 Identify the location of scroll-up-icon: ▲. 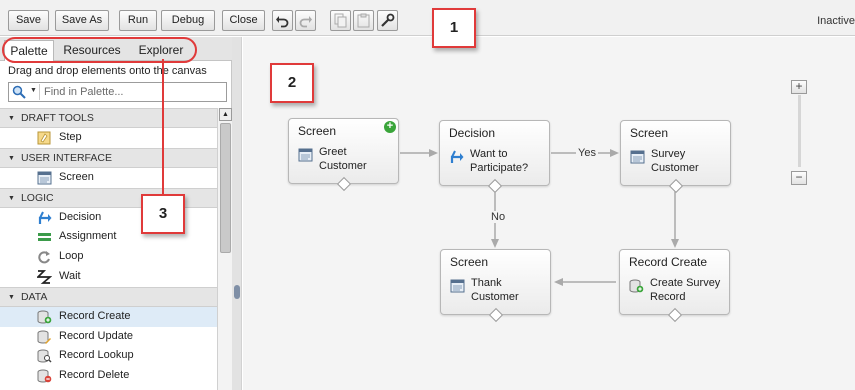
(225, 114).